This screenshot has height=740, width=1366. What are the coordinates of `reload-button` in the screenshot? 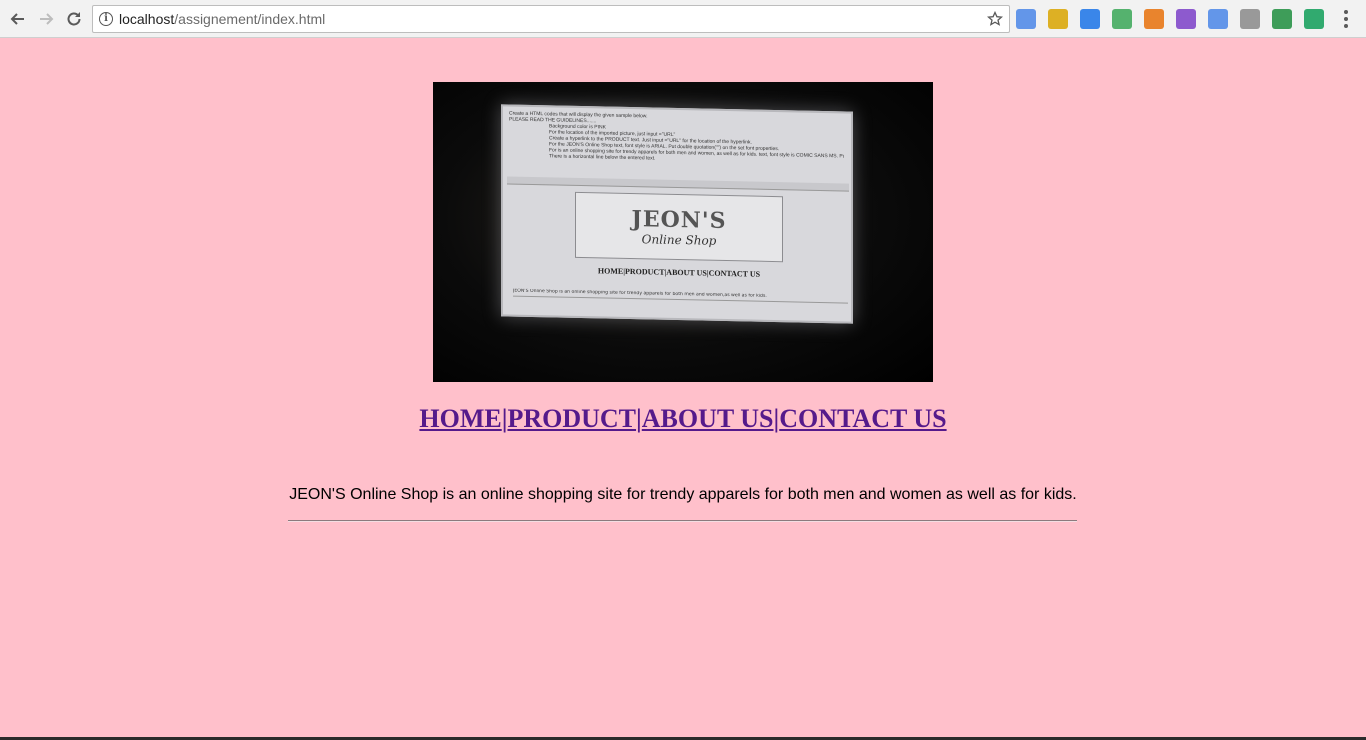 It's located at (74, 19).